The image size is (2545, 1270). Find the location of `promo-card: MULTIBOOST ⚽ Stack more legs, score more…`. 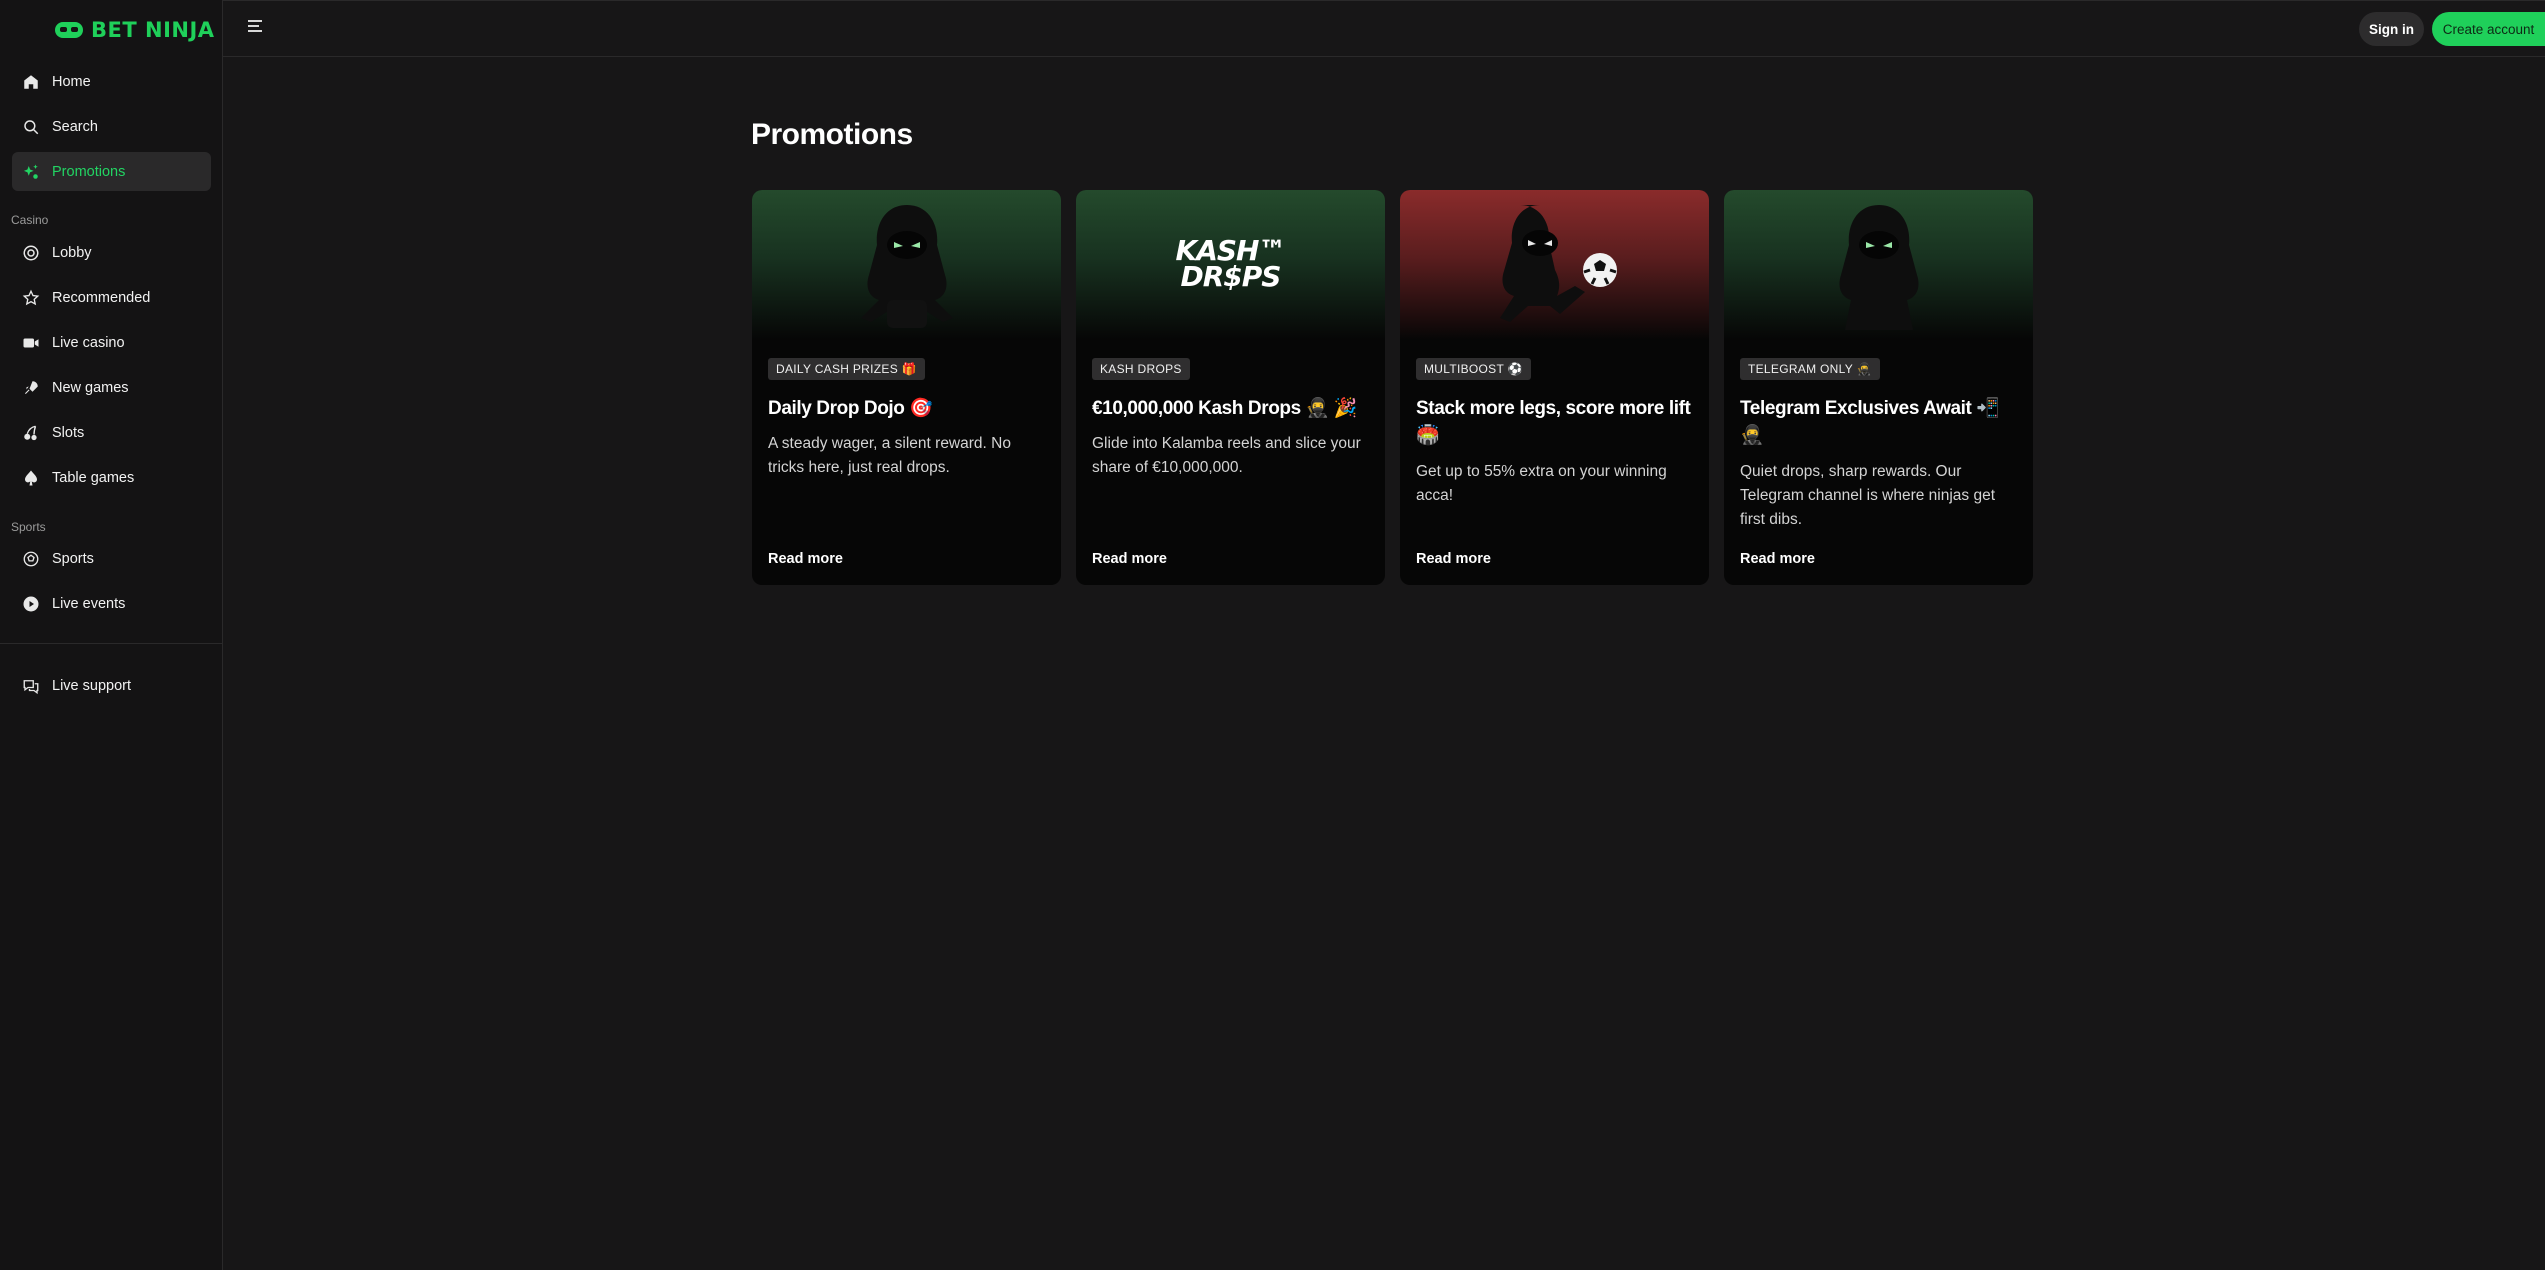

promo-card: MULTIBOOST ⚽ Stack more legs, score more… is located at coordinates (1554, 387).